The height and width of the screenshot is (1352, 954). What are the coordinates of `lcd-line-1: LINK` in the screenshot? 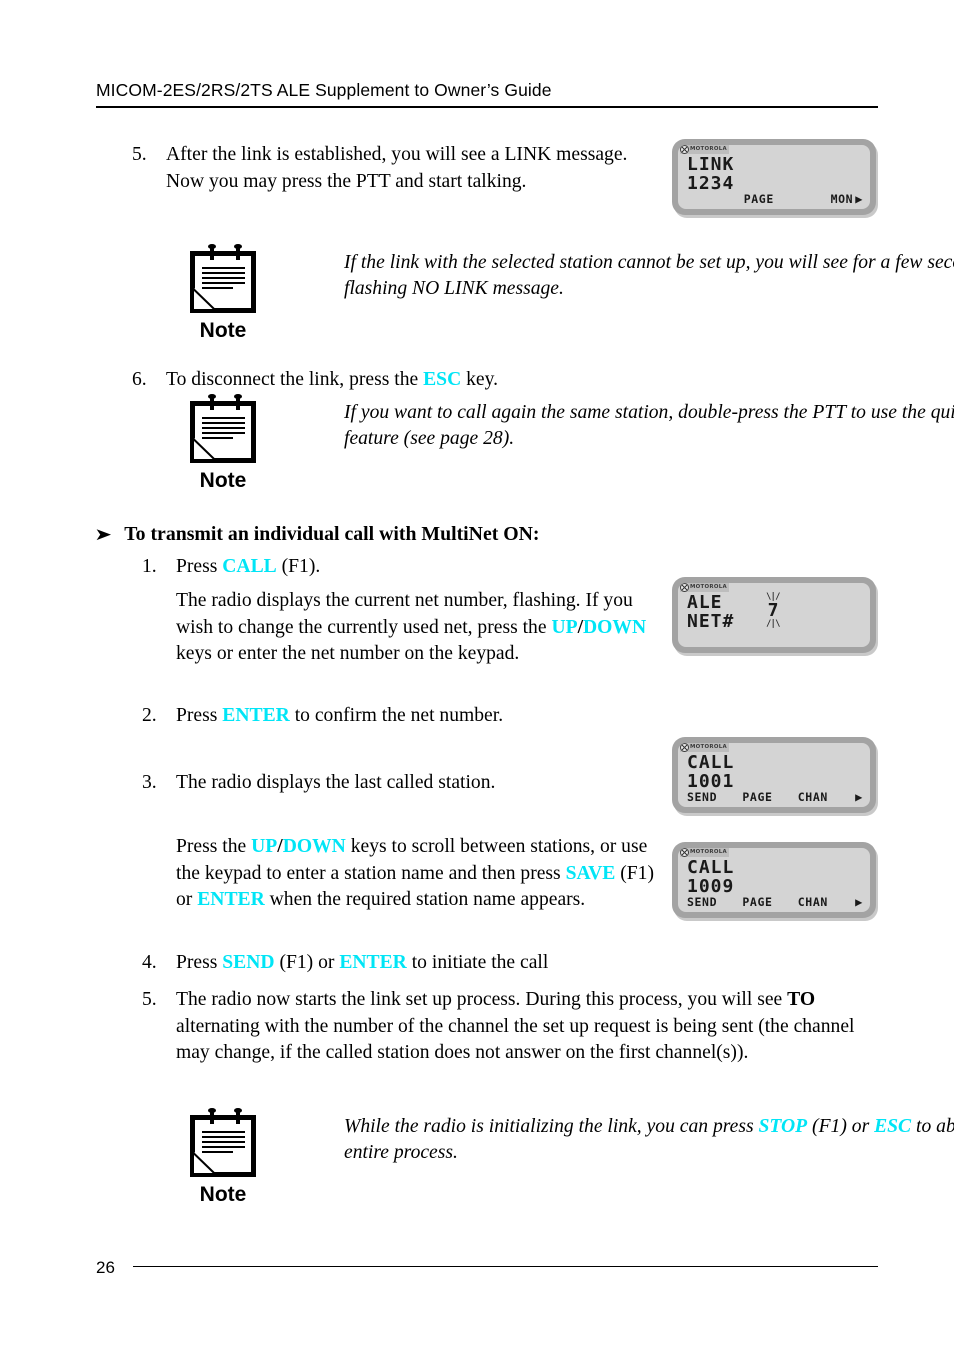 It's located at (711, 164).